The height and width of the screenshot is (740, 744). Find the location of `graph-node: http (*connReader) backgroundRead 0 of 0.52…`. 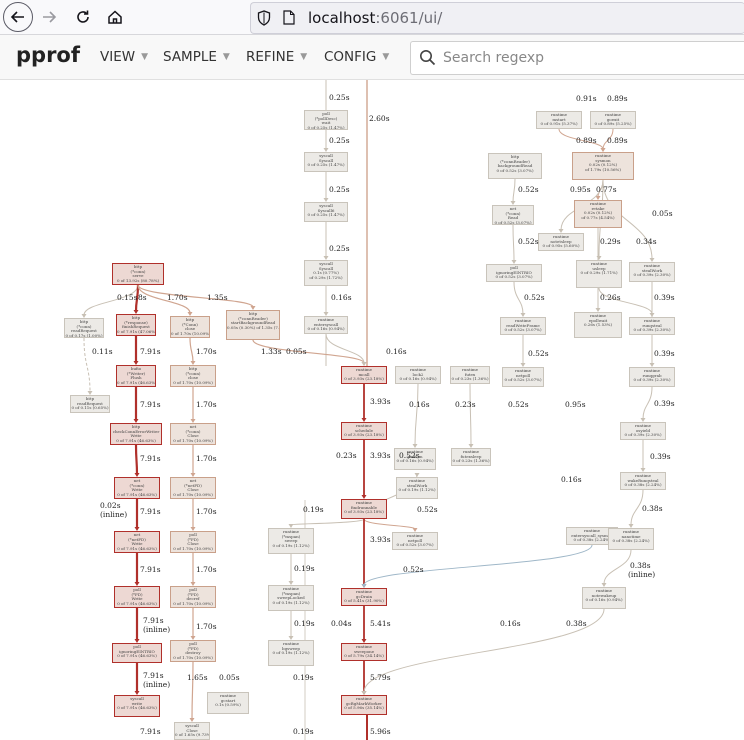

graph-node: http (*connReader) backgroundRead 0 of 0.52… is located at coordinates (515, 166).